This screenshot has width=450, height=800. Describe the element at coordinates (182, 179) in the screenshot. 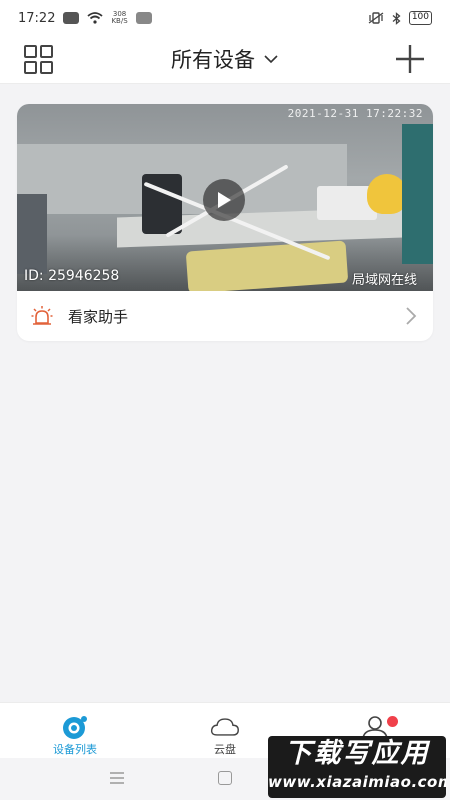

I see `preview-background` at that location.